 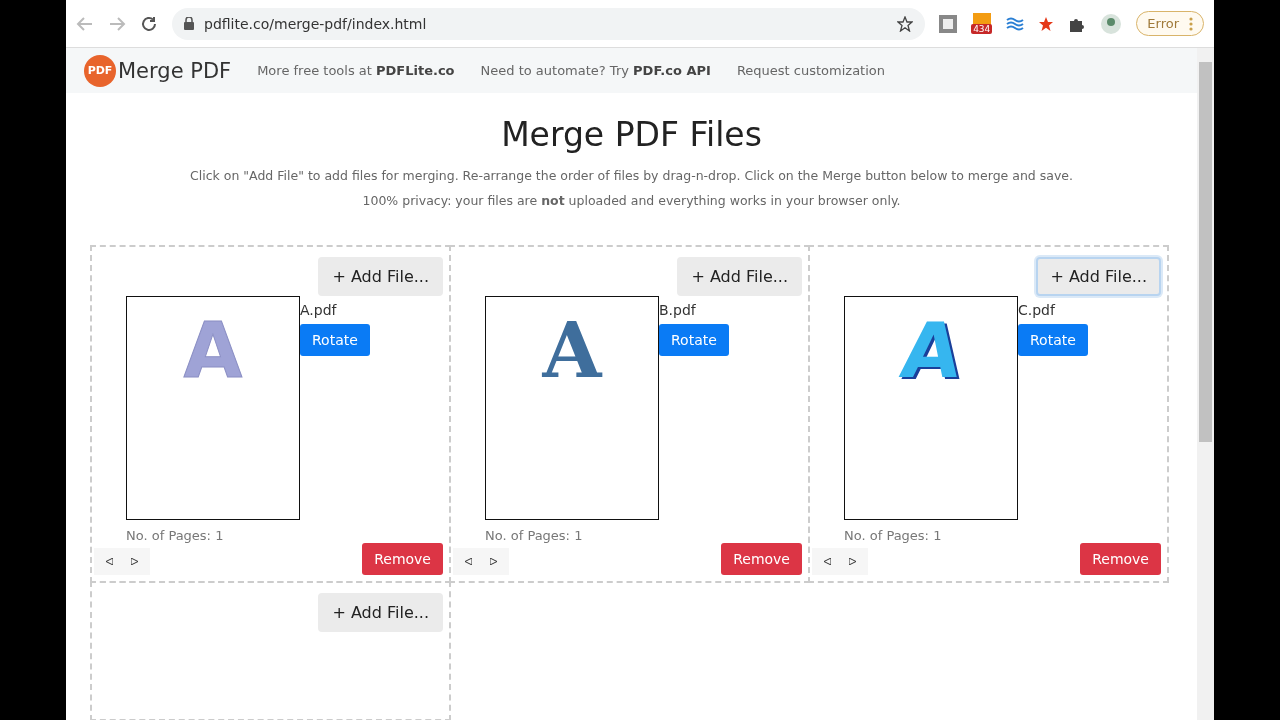 What do you see at coordinates (1015, 23) in the screenshot?
I see `waves-icon` at bounding box center [1015, 23].